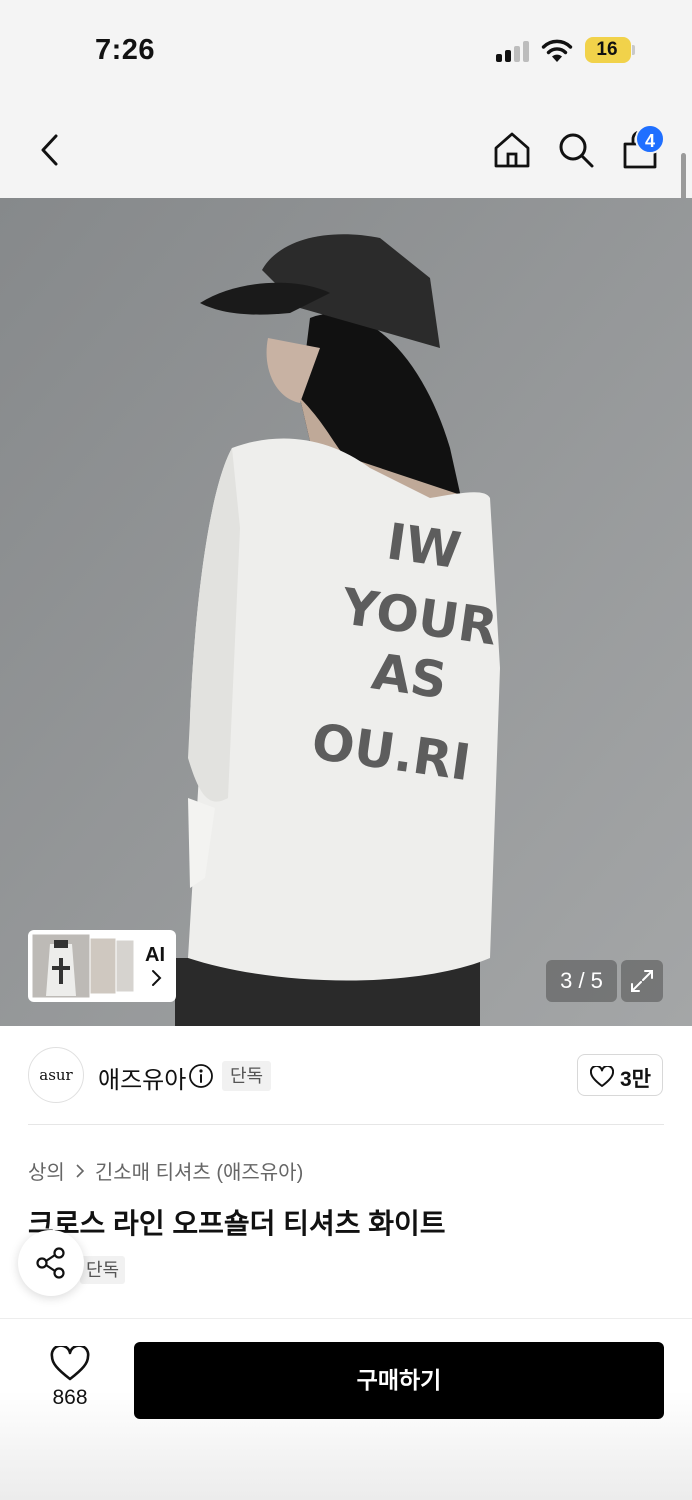 This screenshot has height=1500, width=692. Describe the element at coordinates (633, 50) in the screenshot. I see `battery-cap` at that location.